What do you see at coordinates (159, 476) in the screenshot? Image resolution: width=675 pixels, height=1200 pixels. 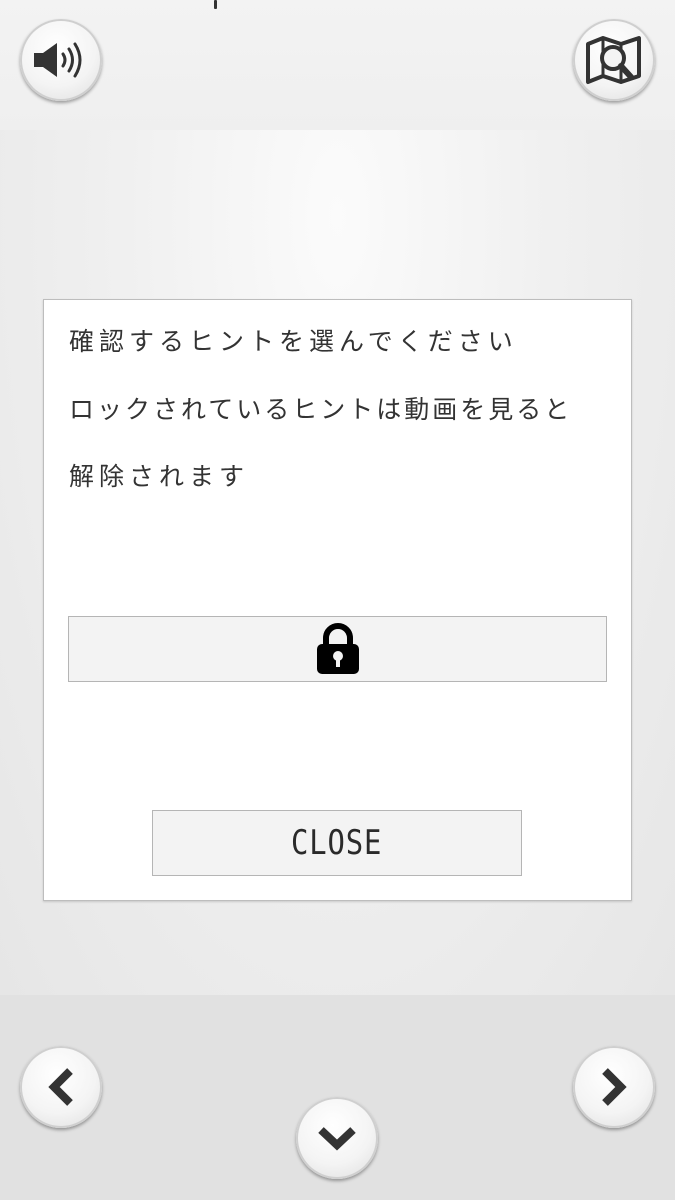 I see `dialog-message-line: 解除されます` at bounding box center [159, 476].